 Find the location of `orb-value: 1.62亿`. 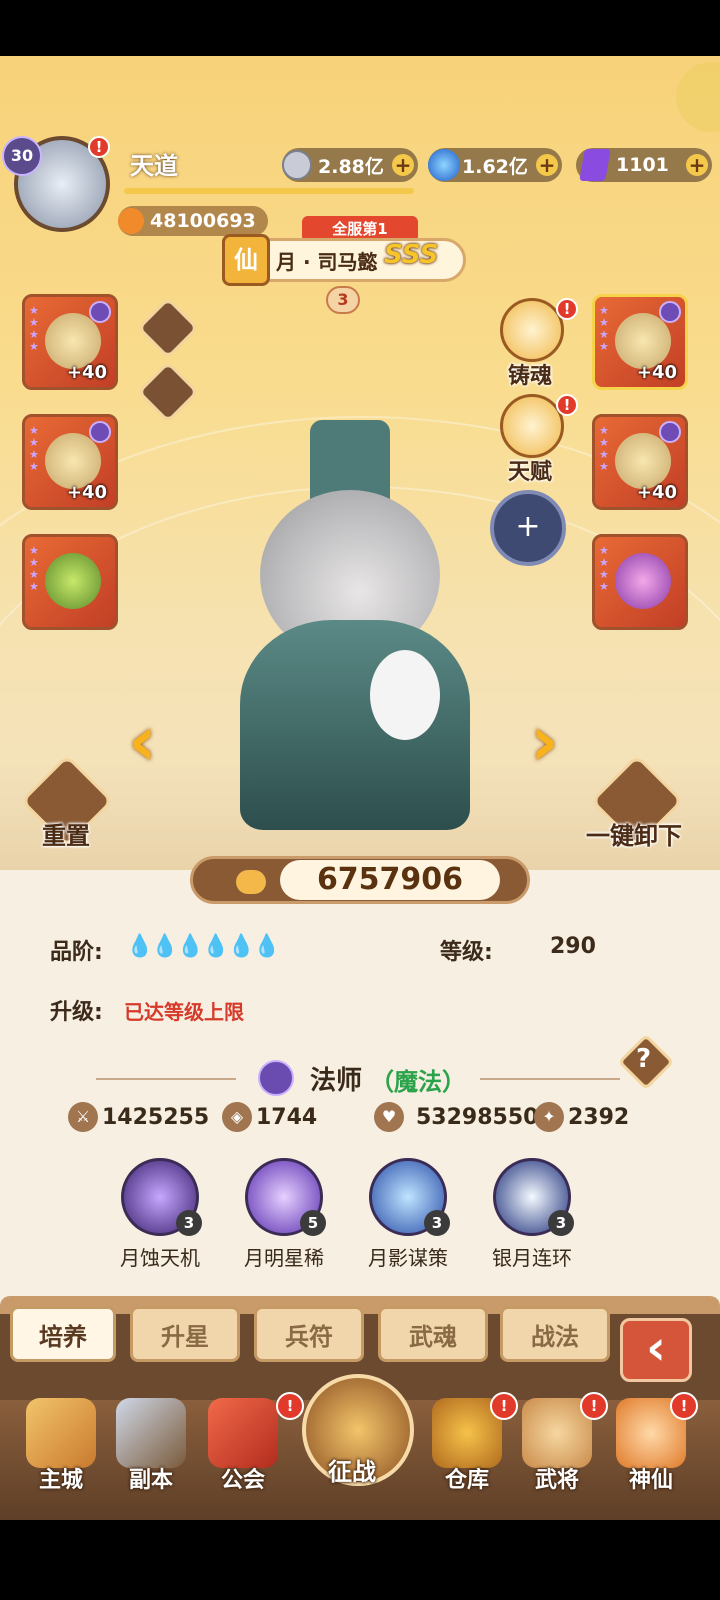

orb-value: 1.62亿 is located at coordinates (495, 166).